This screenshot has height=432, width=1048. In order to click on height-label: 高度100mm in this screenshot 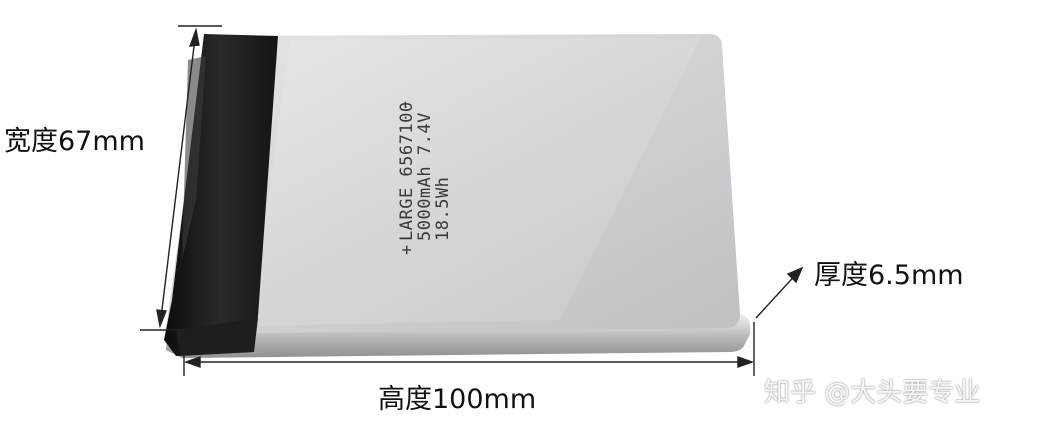, I will do `click(457, 399)`.